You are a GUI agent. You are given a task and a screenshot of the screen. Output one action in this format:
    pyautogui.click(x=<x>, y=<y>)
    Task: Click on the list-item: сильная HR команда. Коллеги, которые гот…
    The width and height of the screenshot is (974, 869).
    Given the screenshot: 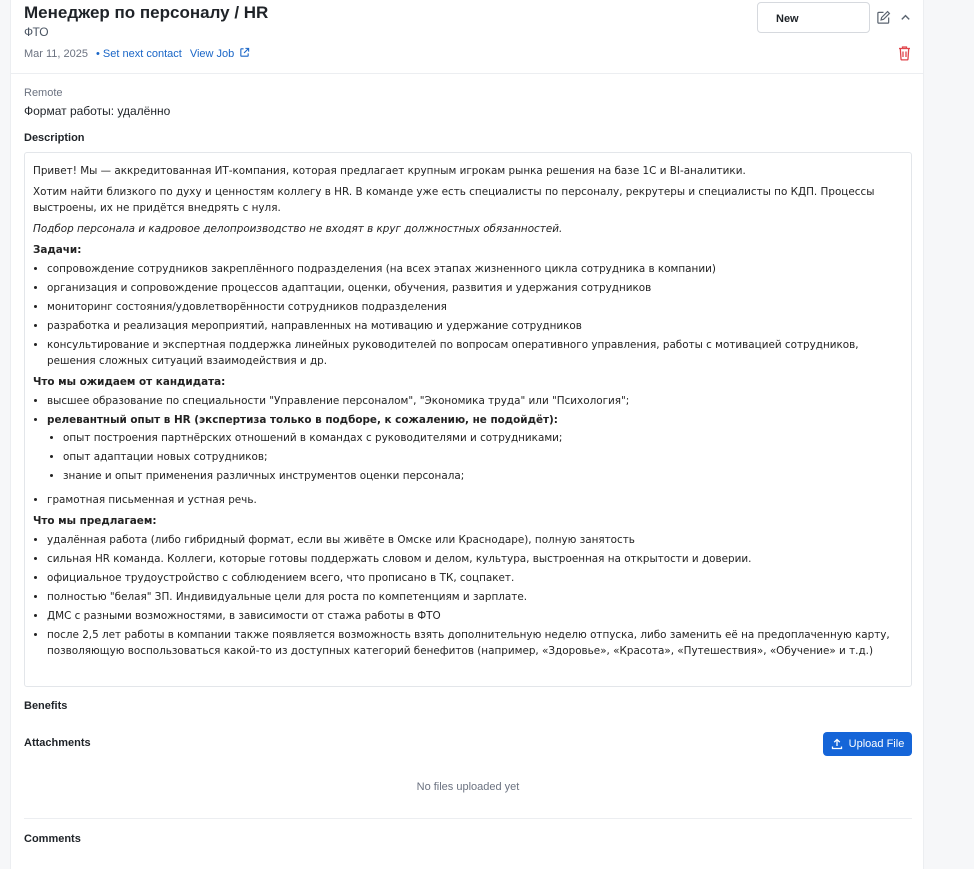 What is the action you would take?
    pyautogui.click(x=475, y=559)
    